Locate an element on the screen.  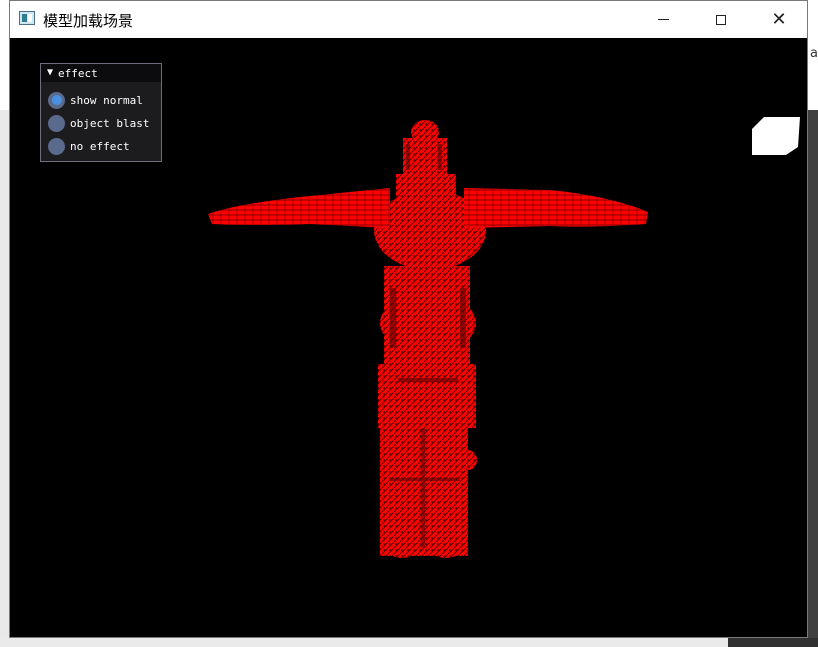
maximize-icon is located at coordinates (721, 19).